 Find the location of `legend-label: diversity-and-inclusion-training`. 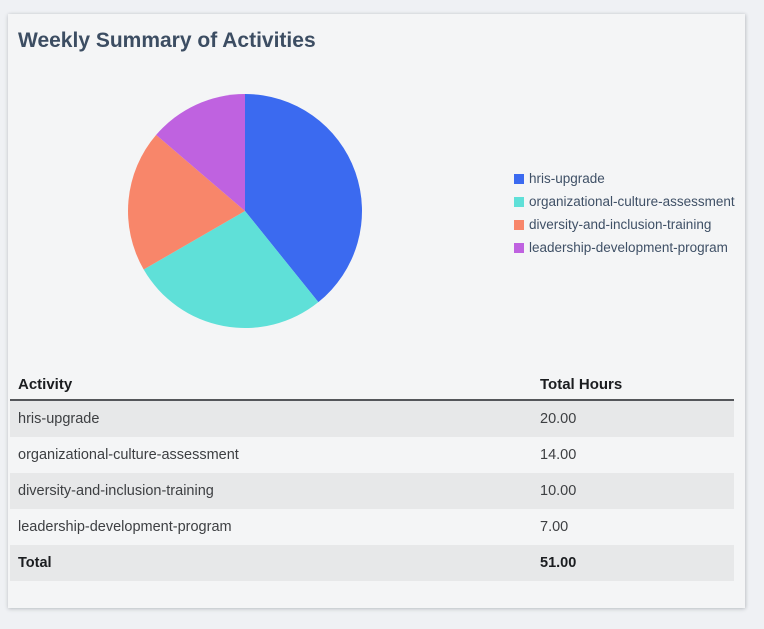

legend-label: diversity-and-inclusion-training is located at coordinates (620, 224).